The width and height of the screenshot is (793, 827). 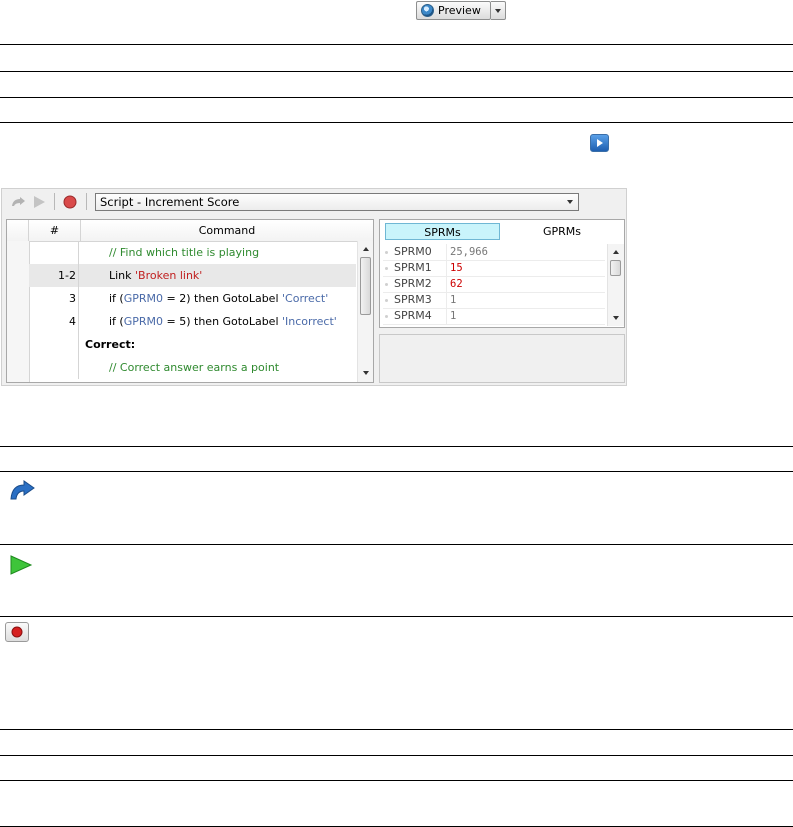 What do you see at coordinates (615, 285) in the screenshot?
I see `registers-scrollbar` at bounding box center [615, 285].